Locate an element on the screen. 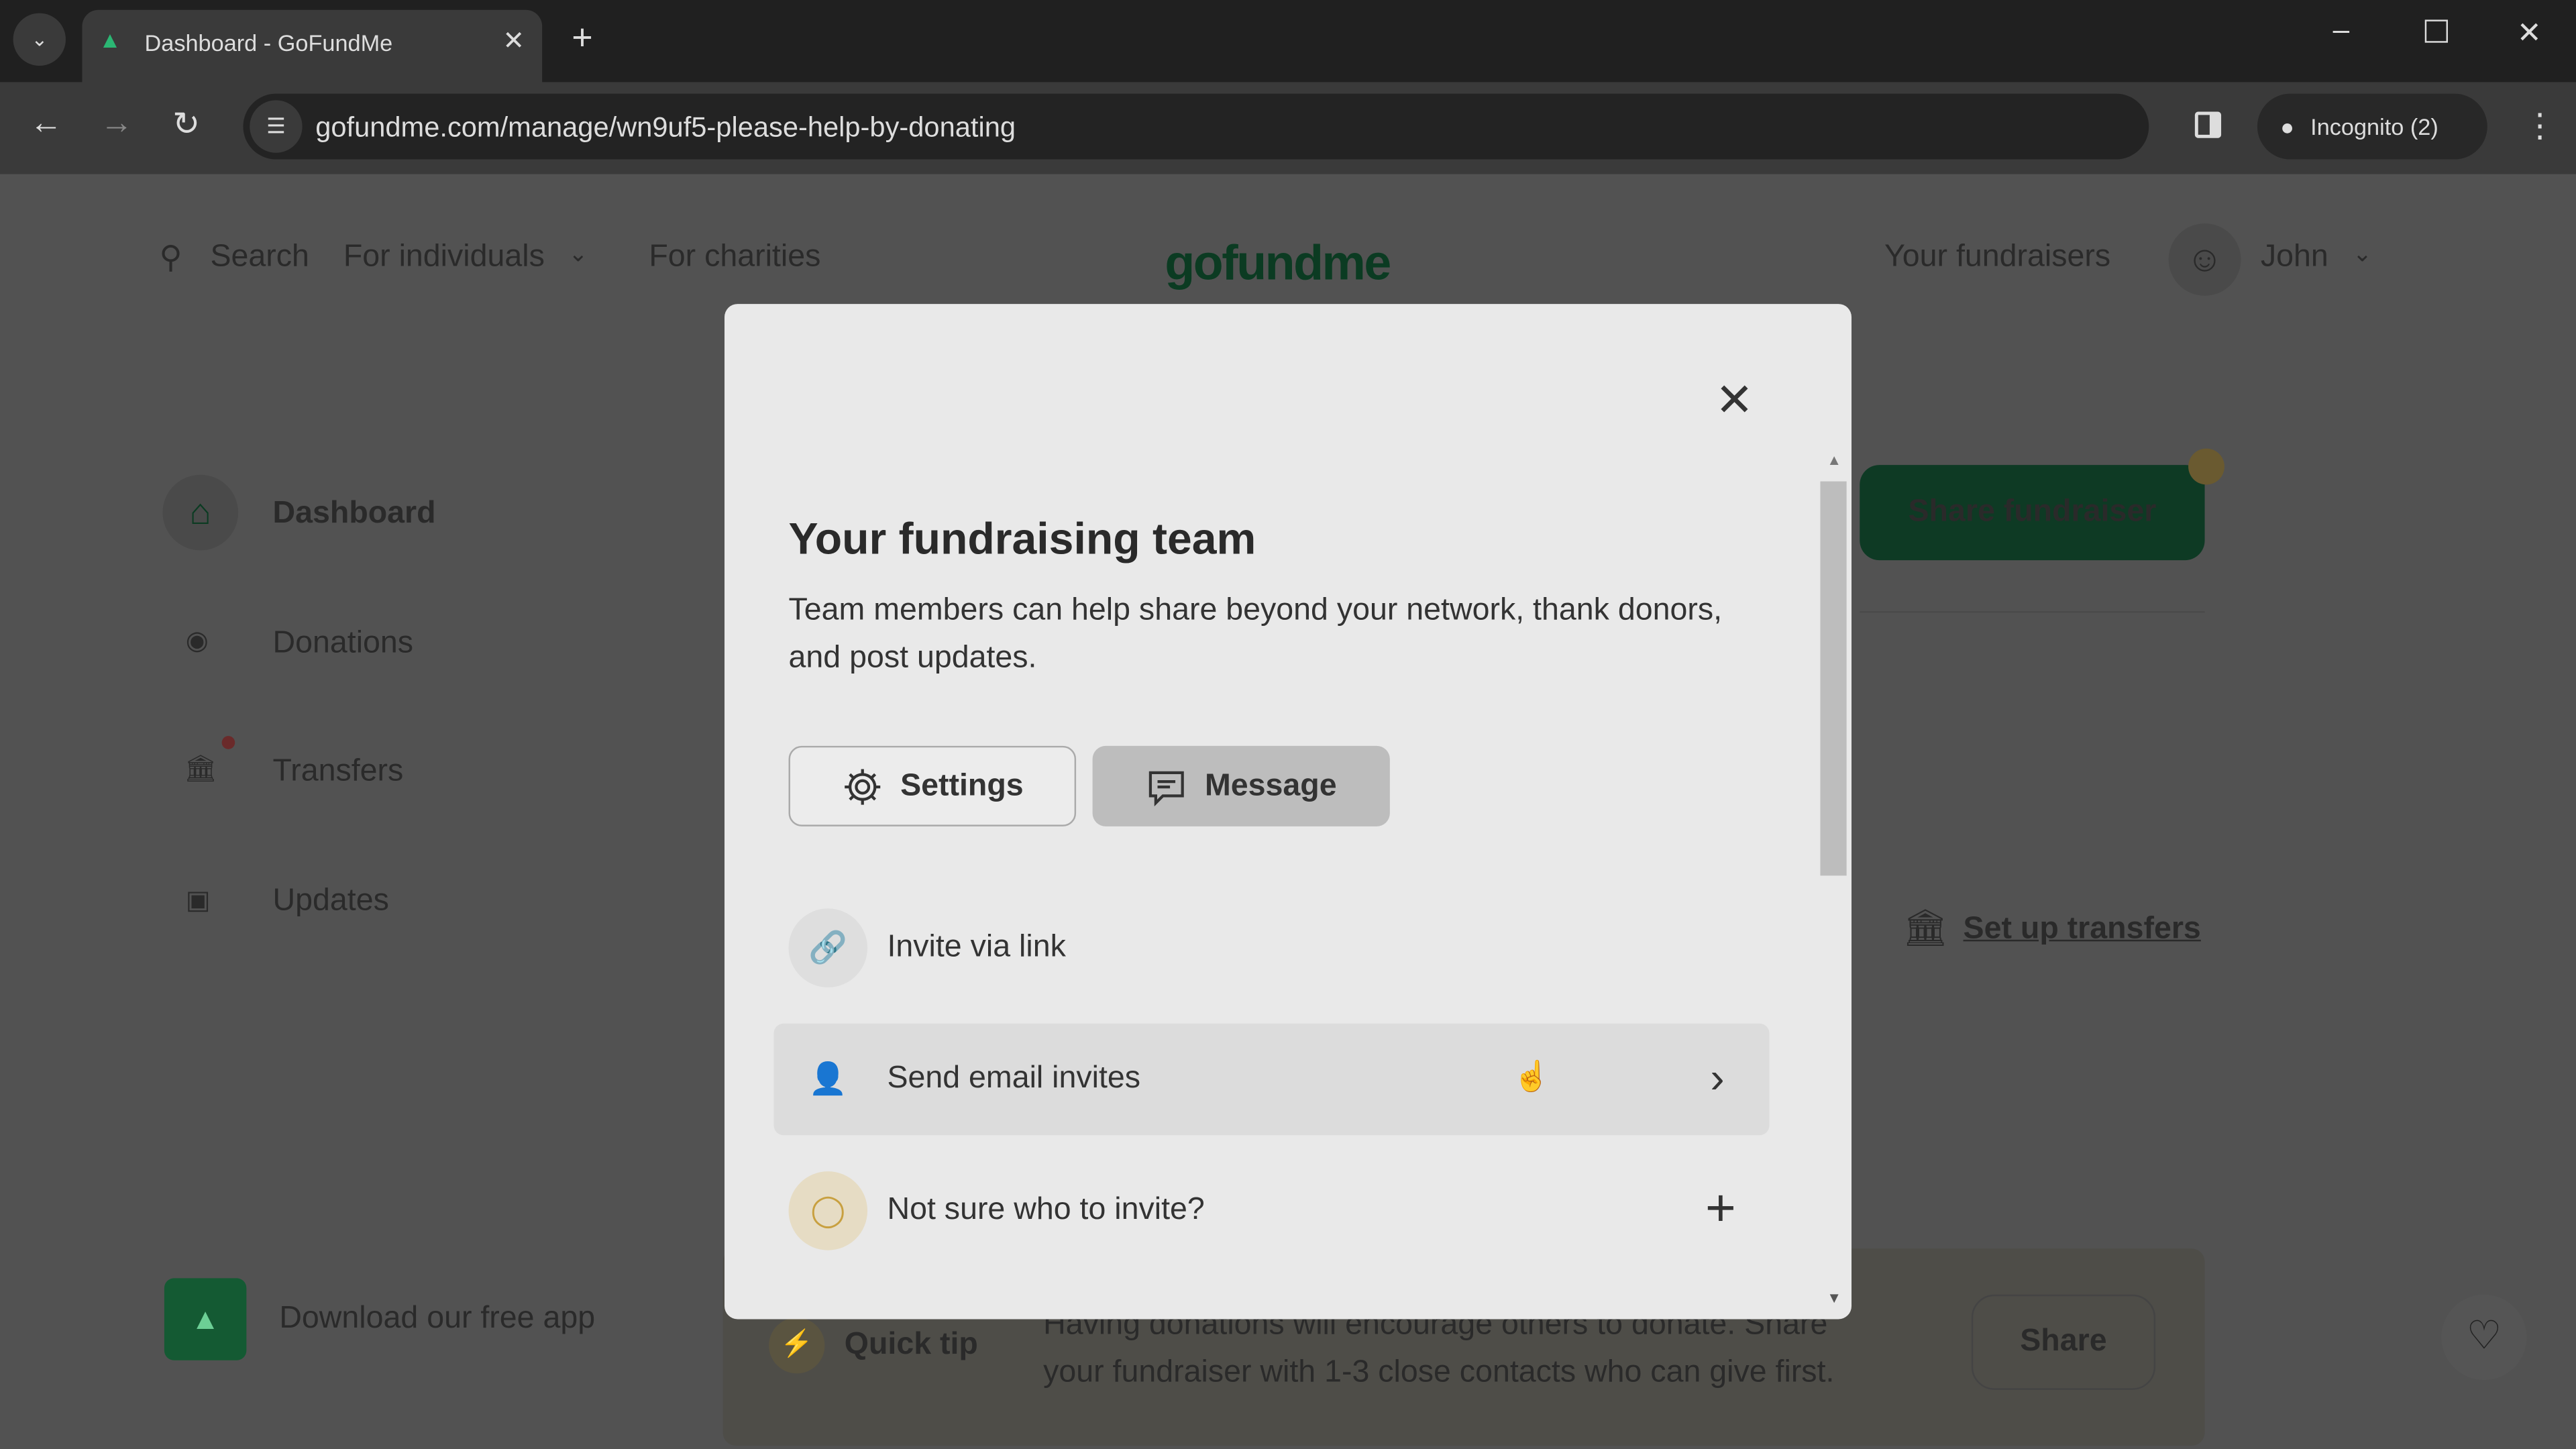 The image size is (2576, 1449). sidebar-item-transfers: Transfers is located at coordinates (338, 772).